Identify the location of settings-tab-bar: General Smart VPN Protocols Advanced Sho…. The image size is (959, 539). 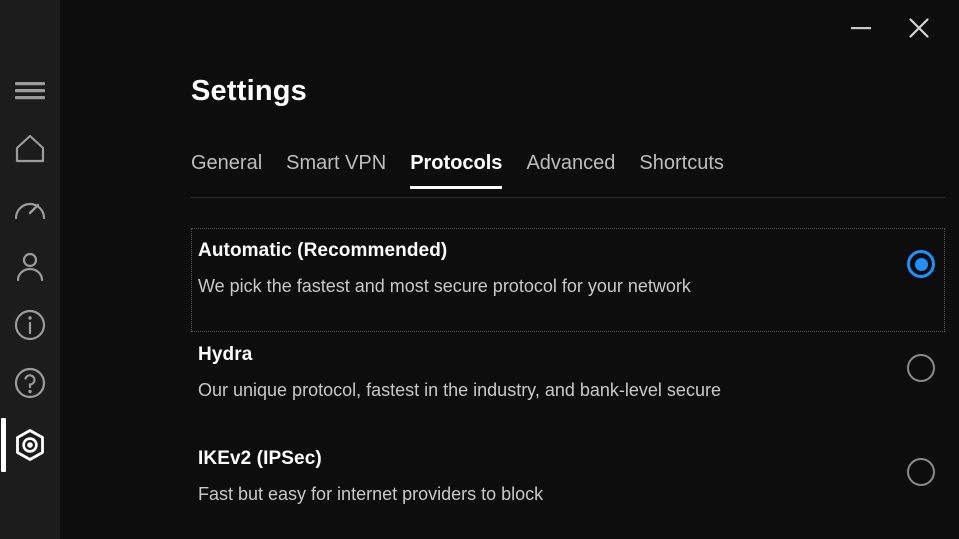
(568, 170).